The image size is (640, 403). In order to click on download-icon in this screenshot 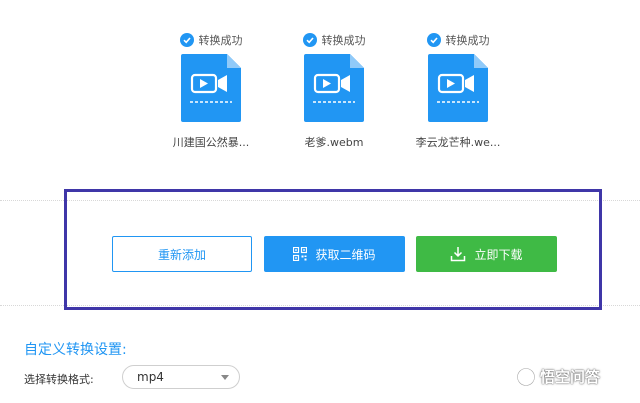, I will do `click(458, 254)`.